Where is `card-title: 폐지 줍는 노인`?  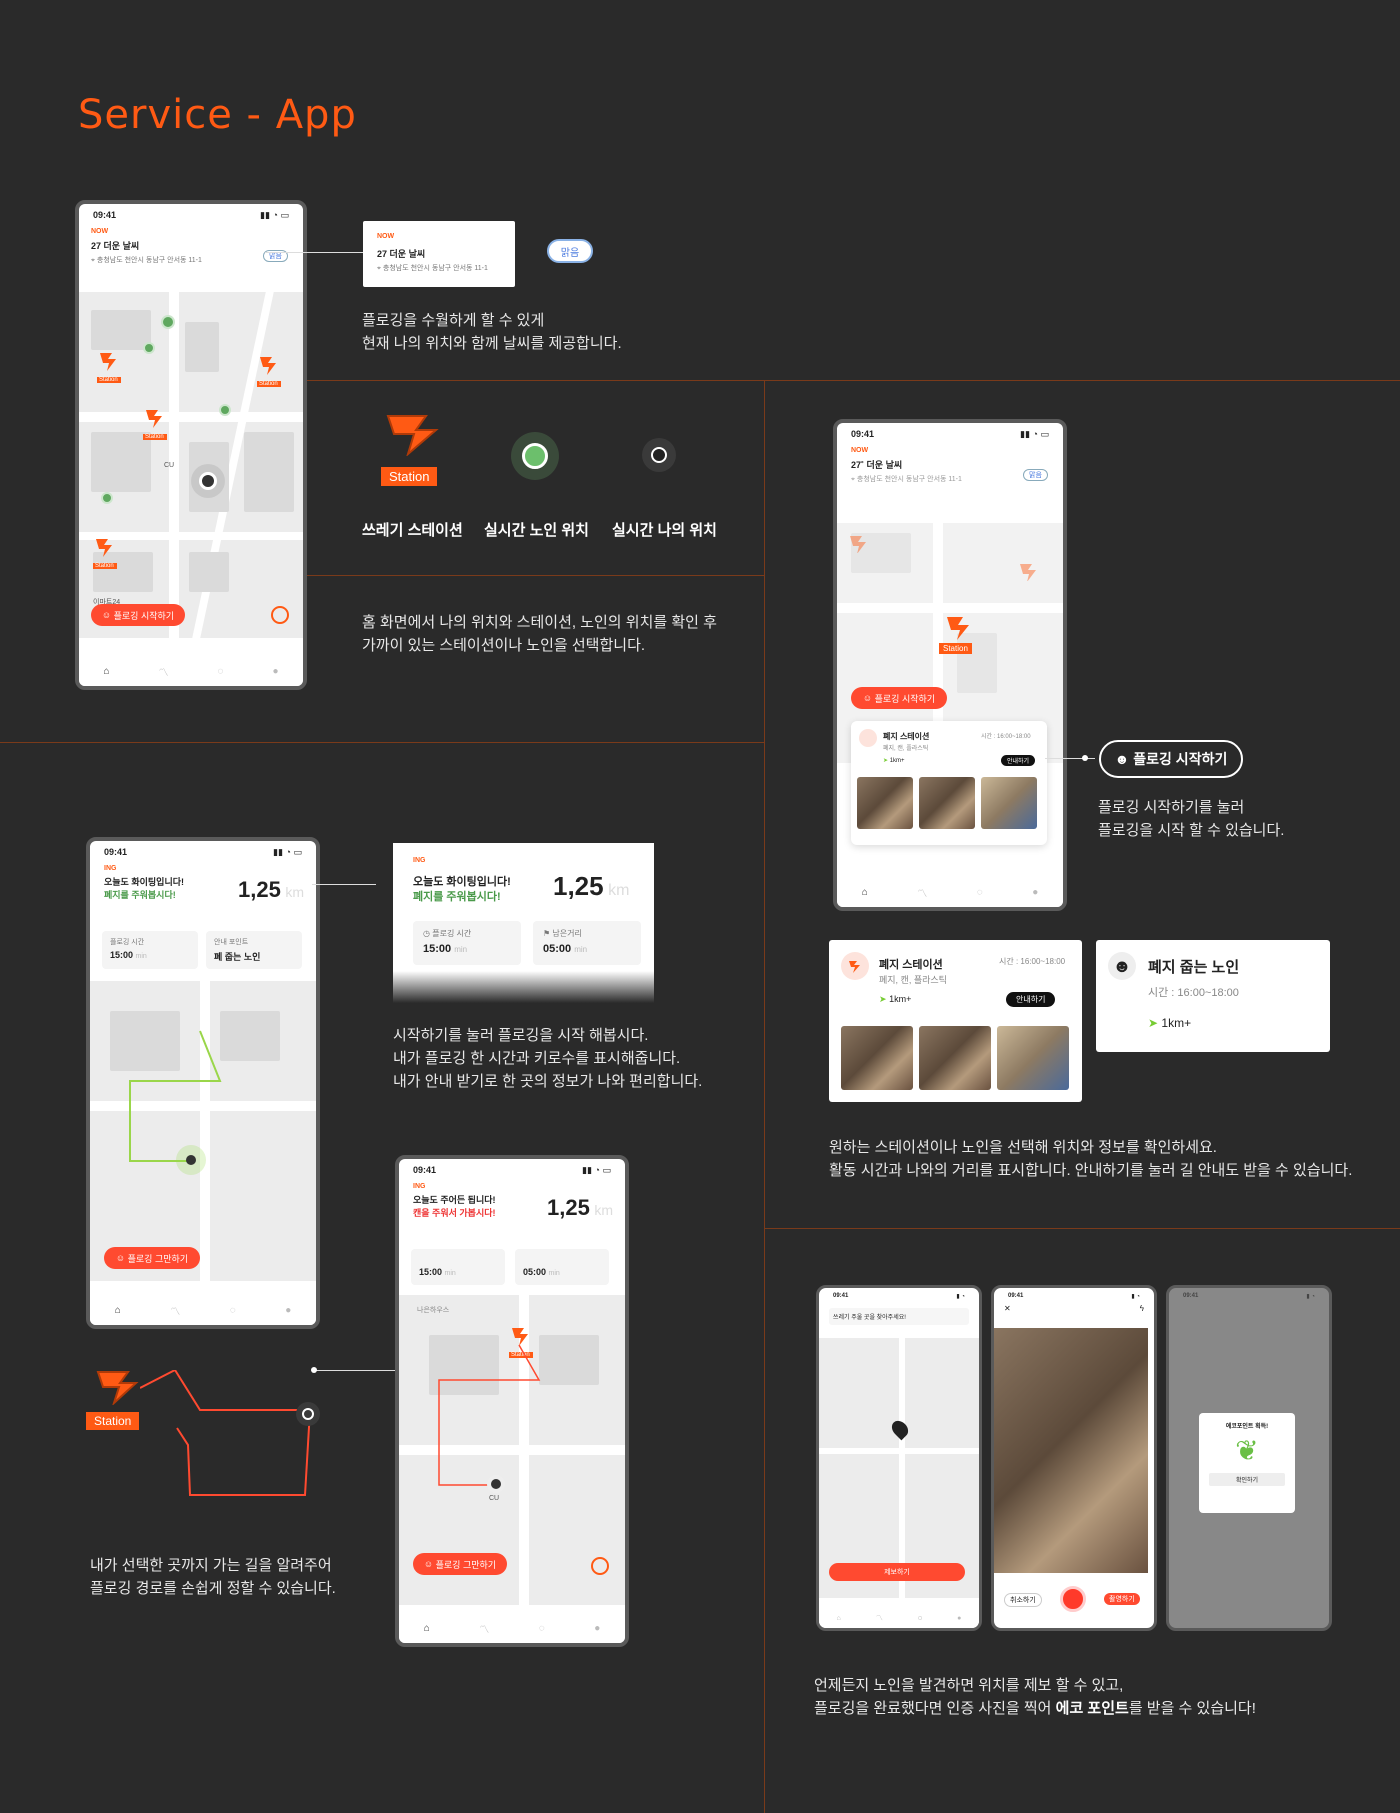 card-title: 폐지 줍는 노인 is located at coordinates (1194, 967).